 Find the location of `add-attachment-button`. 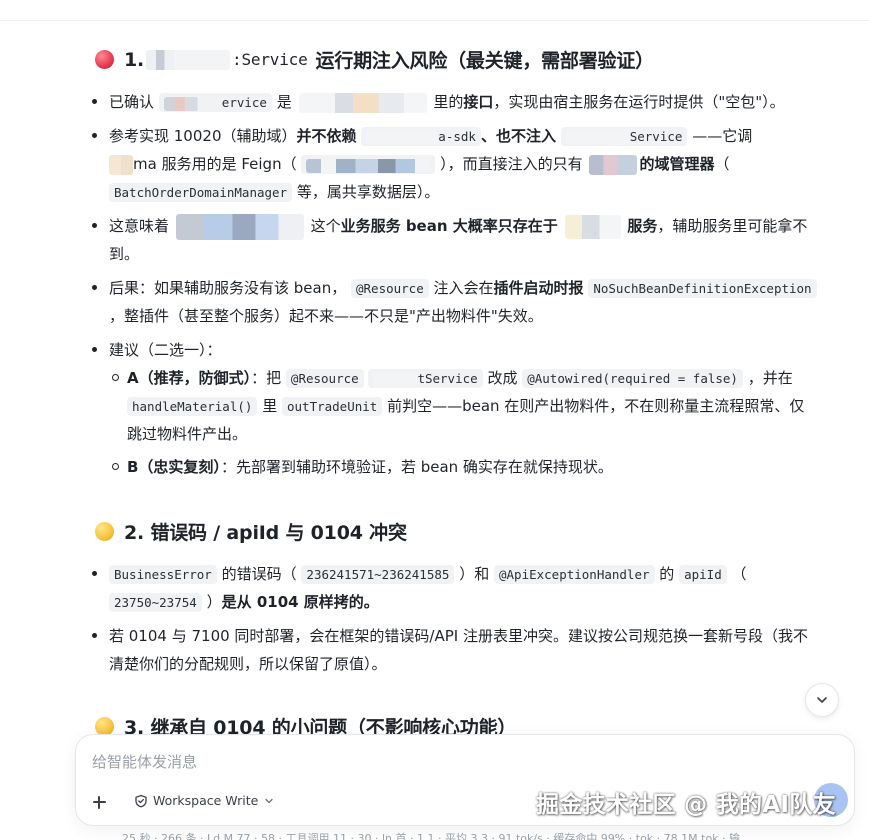

add-attachment-button is located at coordinates (99, 802).